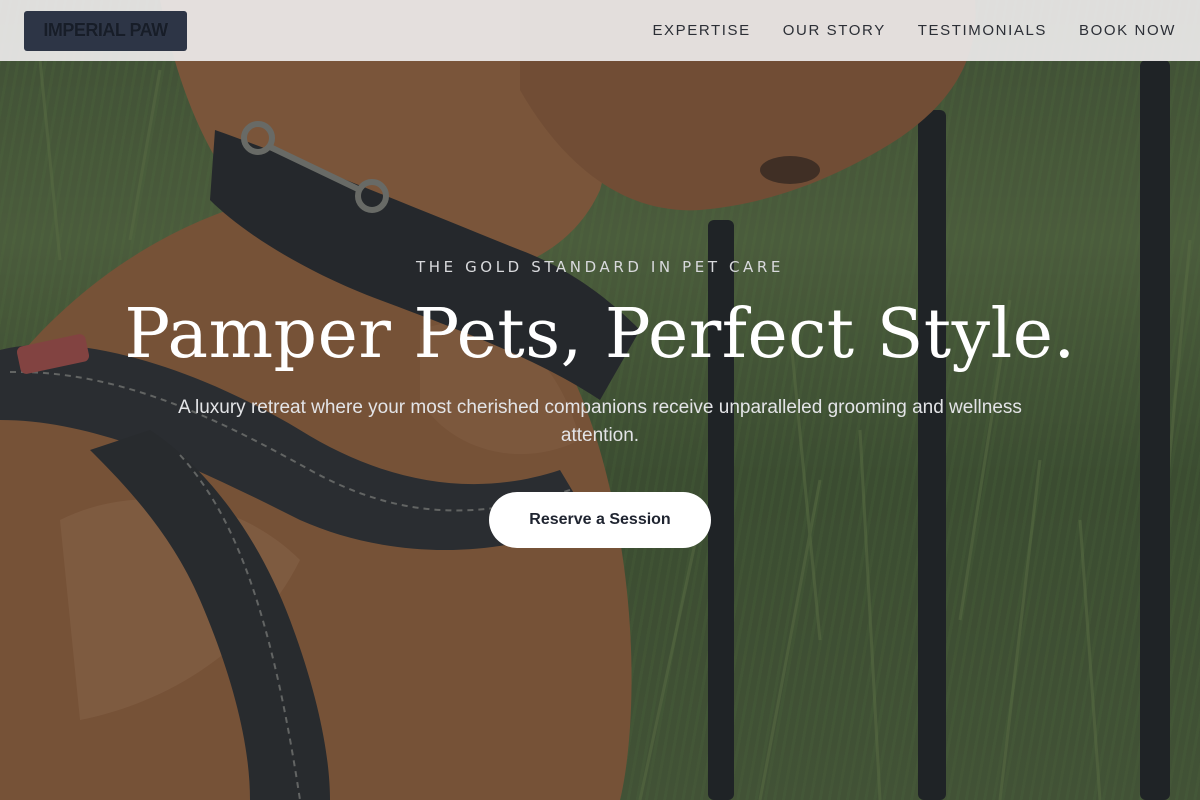 The width and height of the screenshot is (1200, 800). What do you see at coordinates (982, 30) in the screenshot?
I see `nav-link-testimonials: TESTIMONIALS` at bounding box center [982, 30].